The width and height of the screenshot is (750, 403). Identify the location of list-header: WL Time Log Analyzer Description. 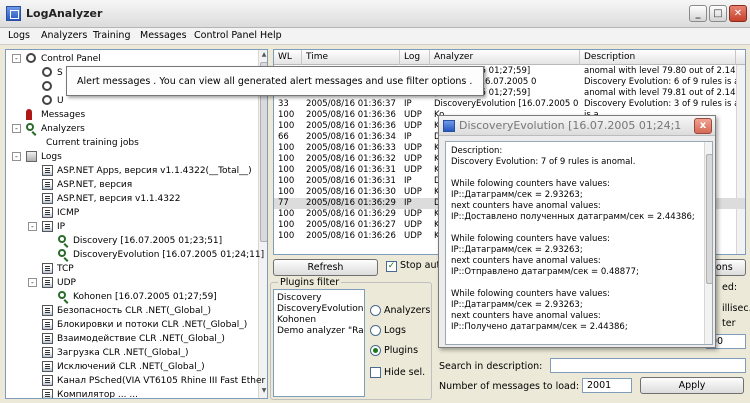
(509, 57).